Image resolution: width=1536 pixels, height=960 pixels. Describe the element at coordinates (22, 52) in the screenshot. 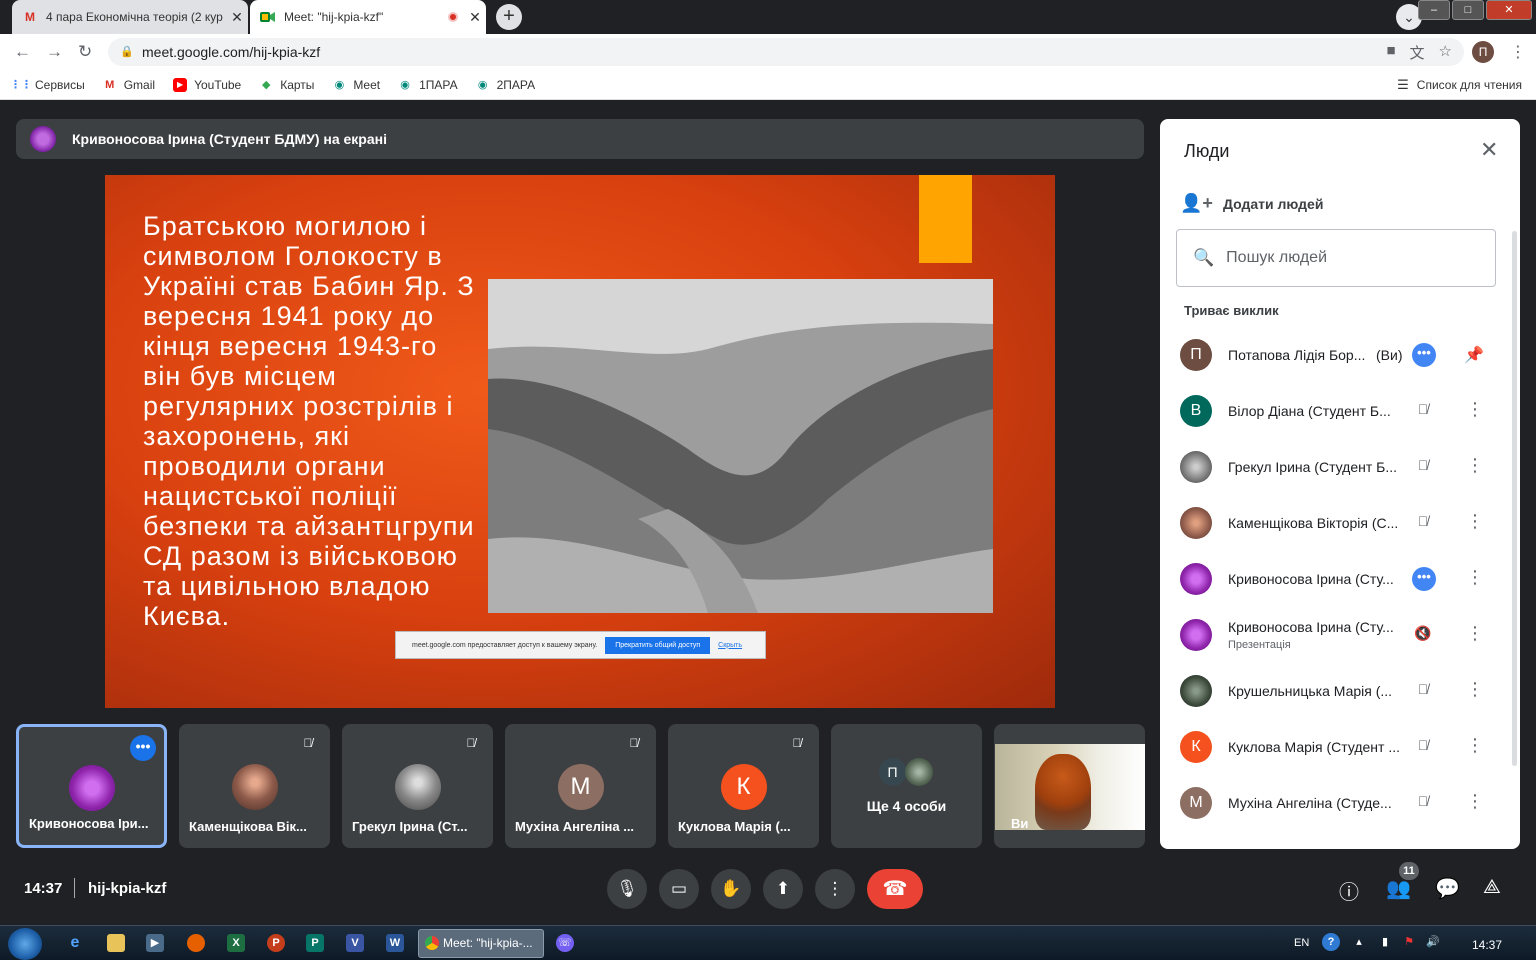

I see `back-icon: ←` at that location.